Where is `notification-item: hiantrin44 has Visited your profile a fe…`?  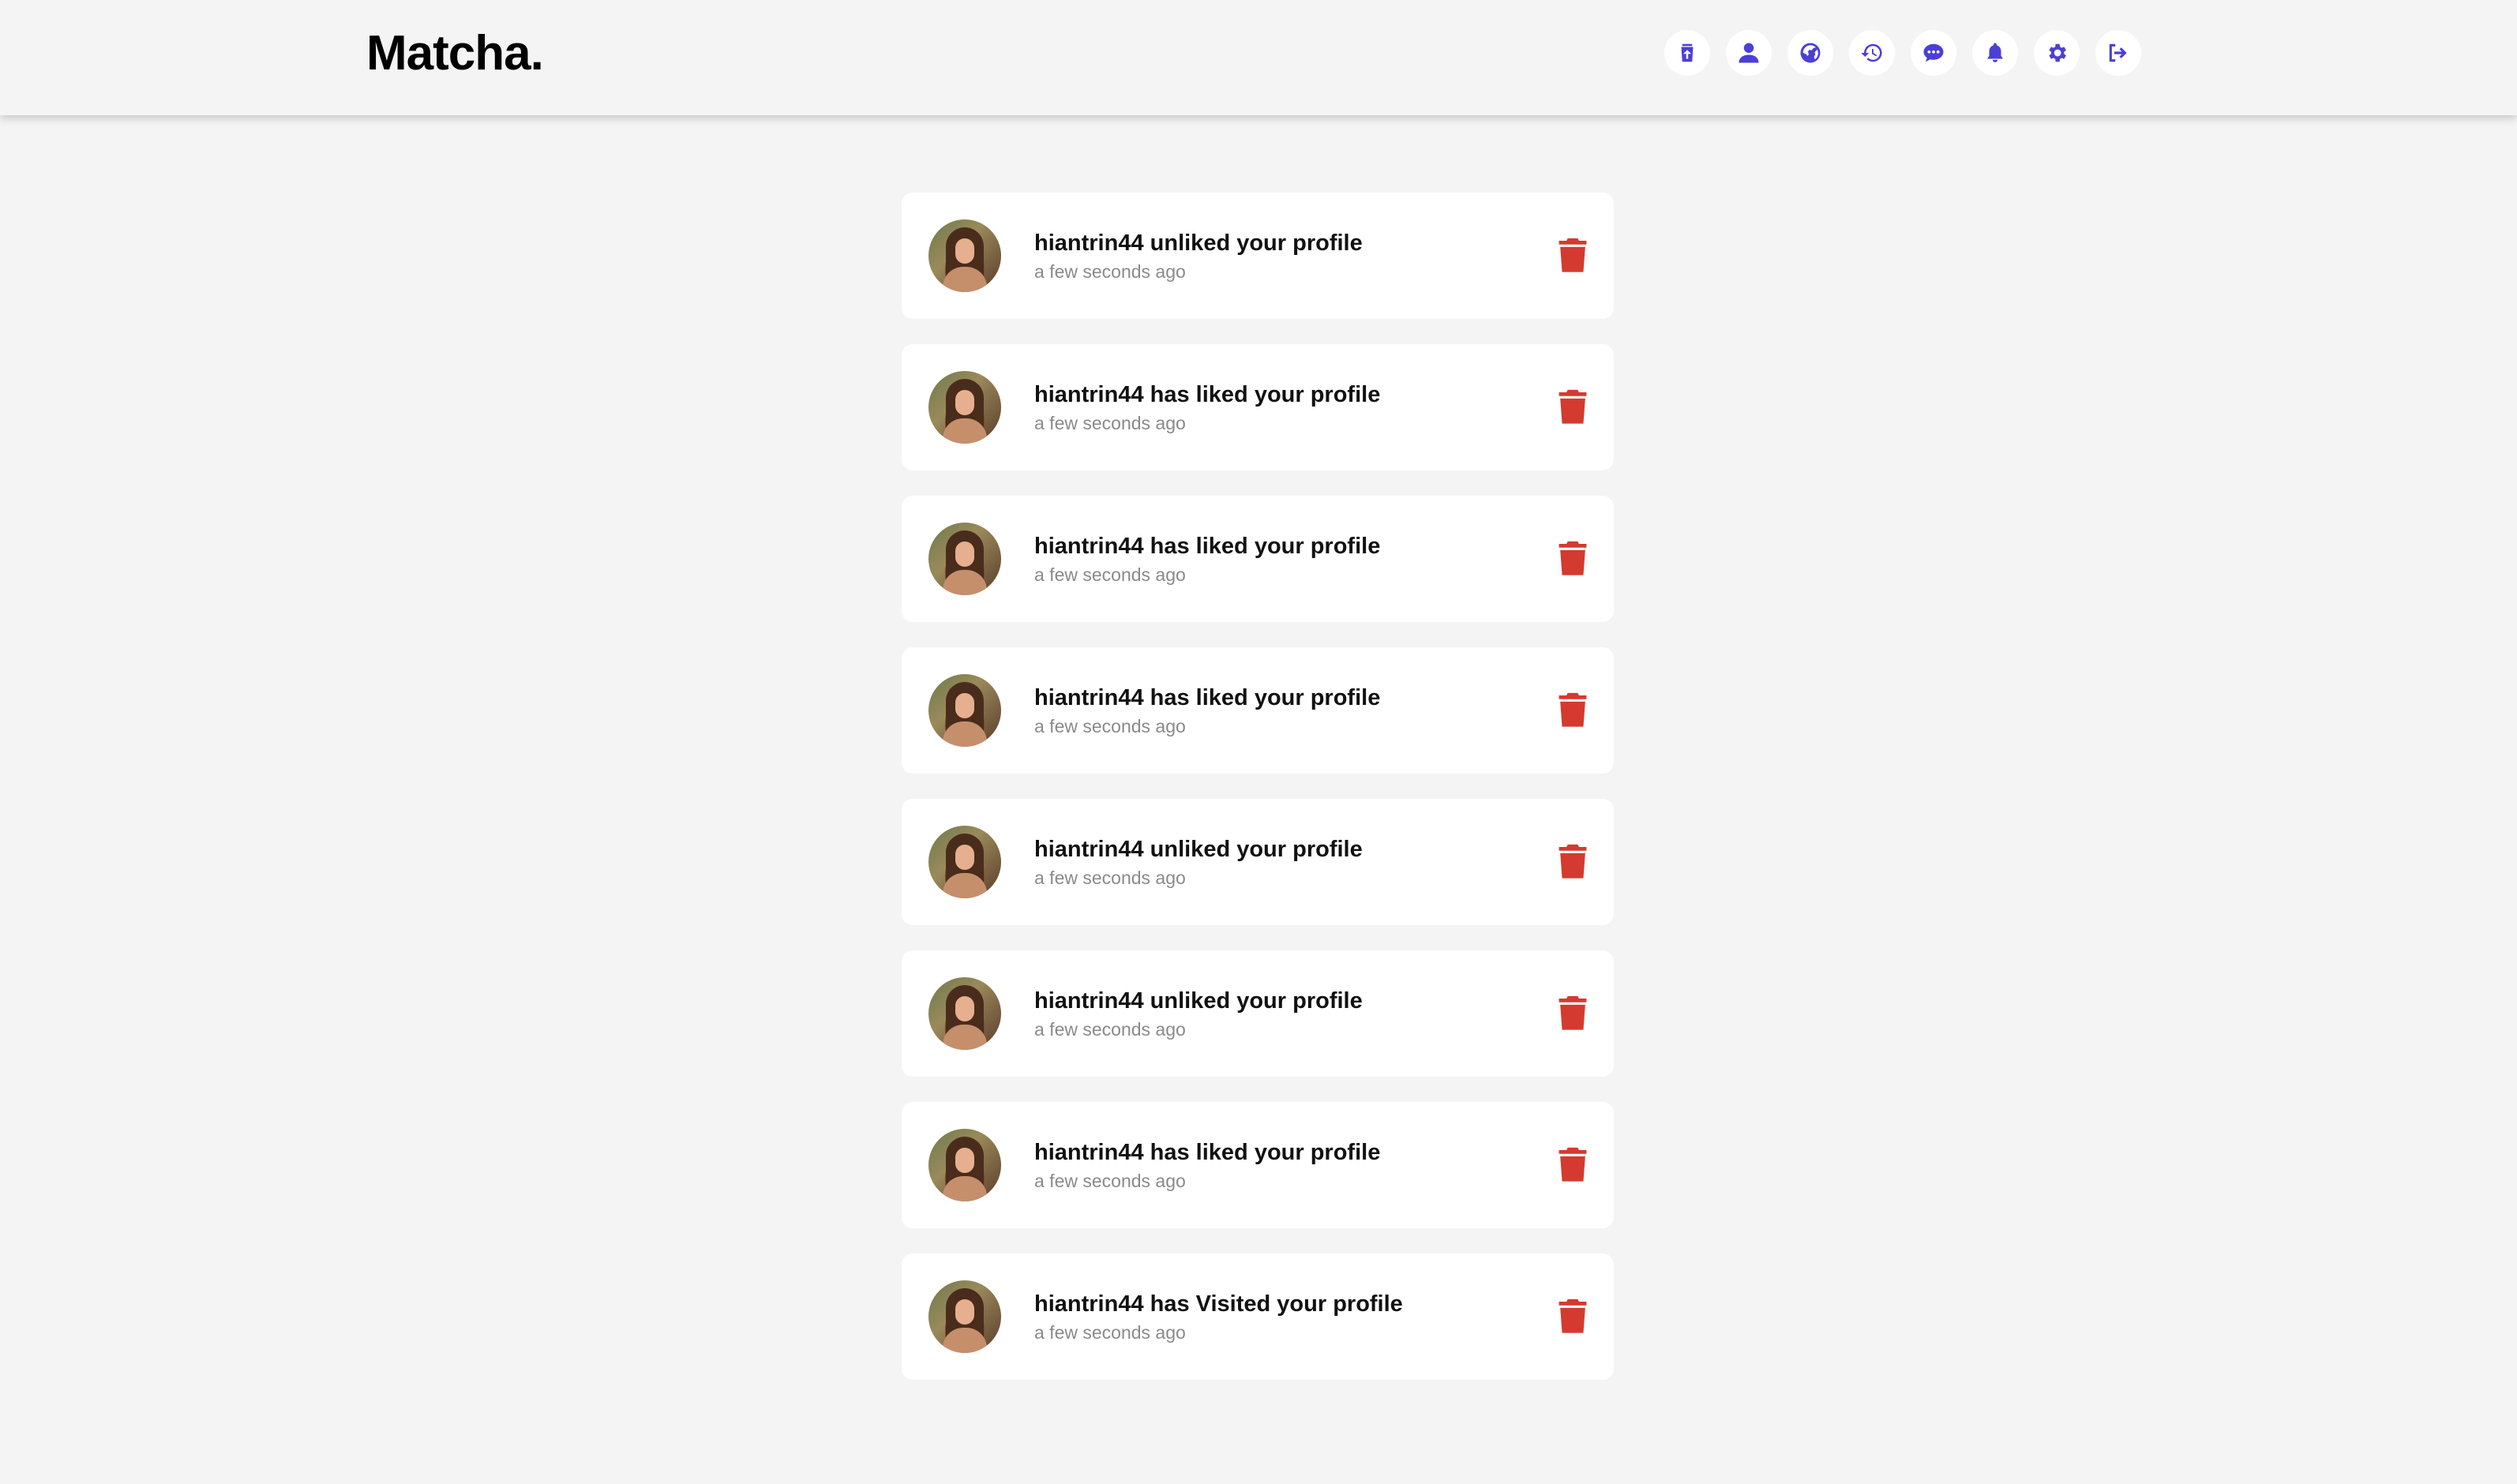 notification-item: hiantrin44 has Visited your profile a fe… is located at coordinates (1258, 1317).